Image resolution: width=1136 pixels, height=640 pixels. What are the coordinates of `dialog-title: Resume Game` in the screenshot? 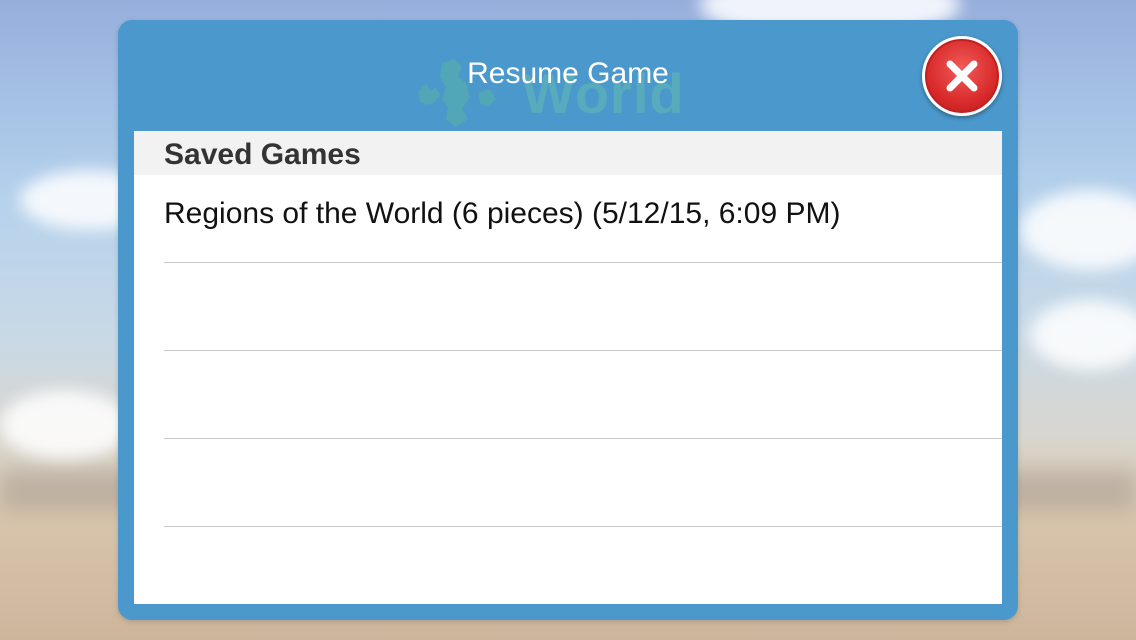 It's located at (568, 73).